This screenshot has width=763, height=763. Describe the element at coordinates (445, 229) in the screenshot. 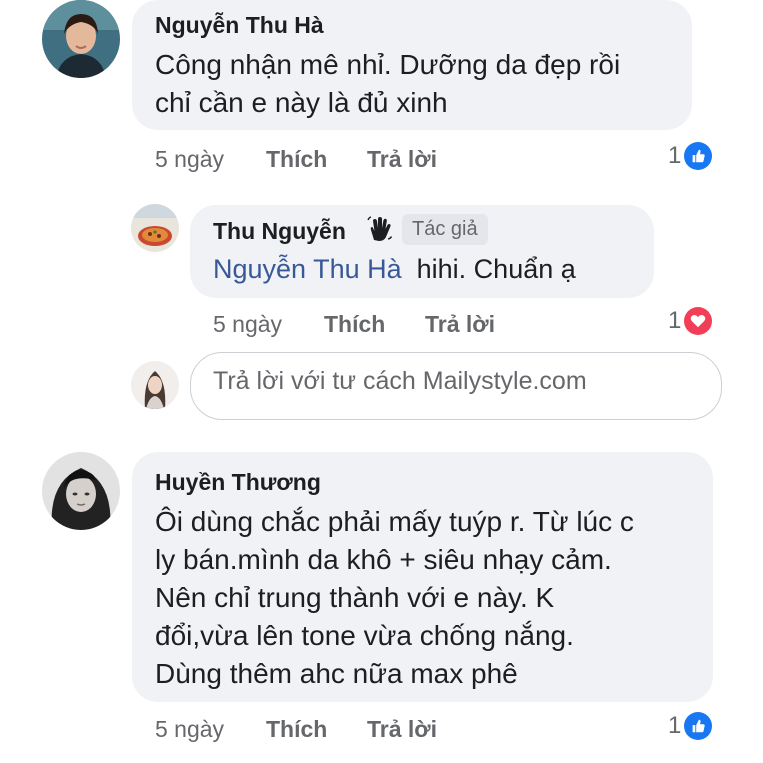

I see `author-badge: Tác giả` at that location.